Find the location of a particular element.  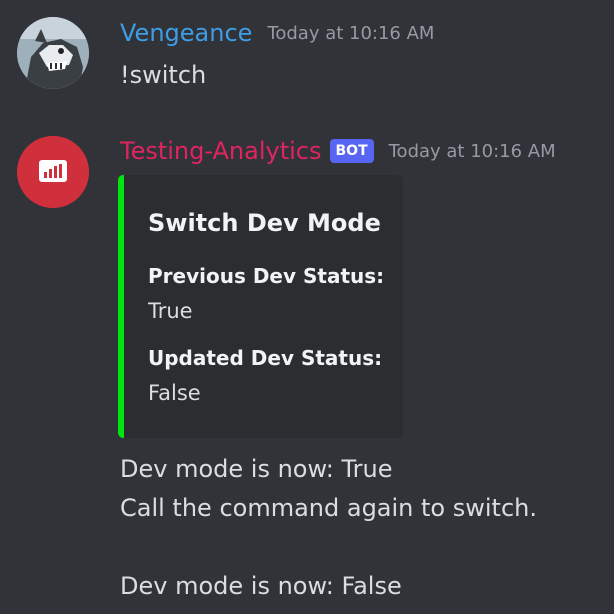

embed-field-name: Previous Dev Status: is located at coordinates (266, 276).